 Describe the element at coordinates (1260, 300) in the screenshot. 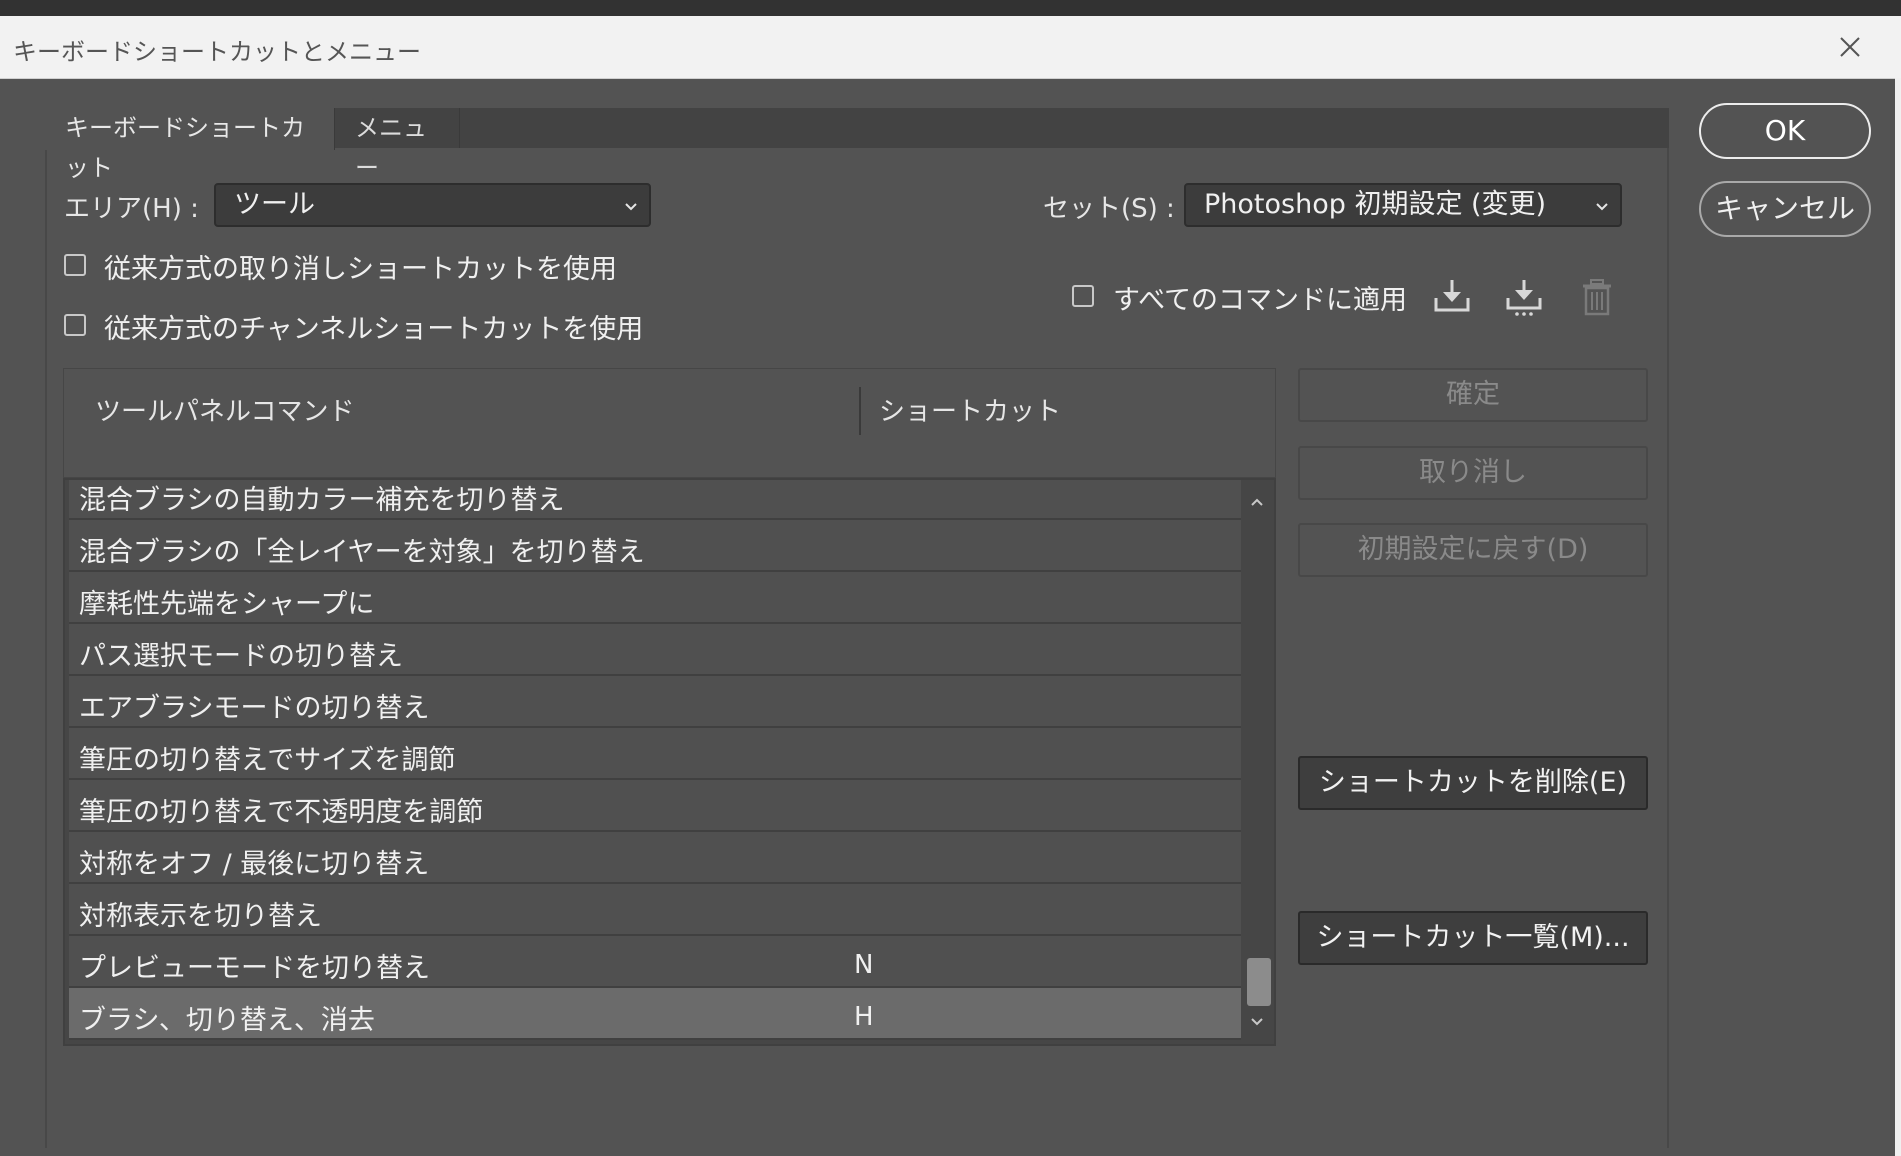

I see `apply-all-label: すべてのコマンドに適用` at that location.